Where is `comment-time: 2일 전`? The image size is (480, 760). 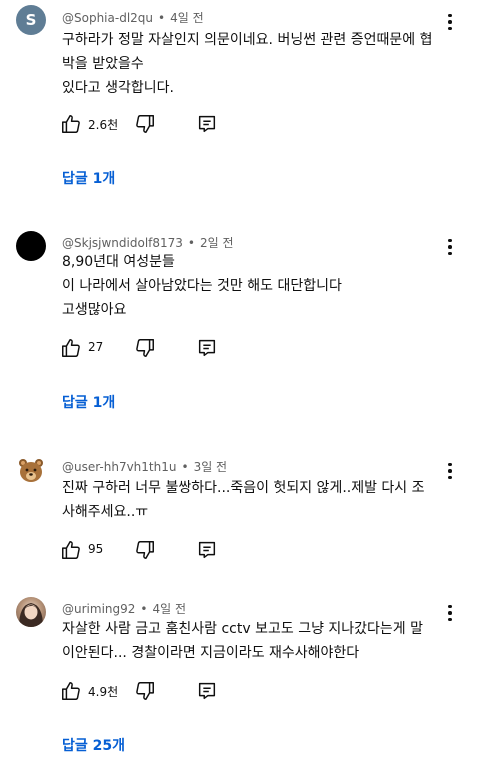 comment-time: 2일 전 is located at coordinates (217, 243).